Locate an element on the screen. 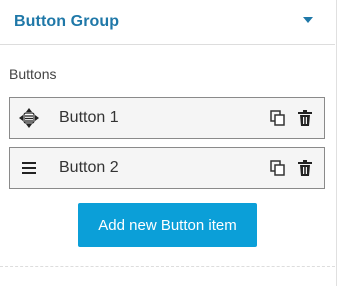 Image resolution: width=337 pixels, height=286 pixels. move-arrows-icon is located at coordinates (29, 118).